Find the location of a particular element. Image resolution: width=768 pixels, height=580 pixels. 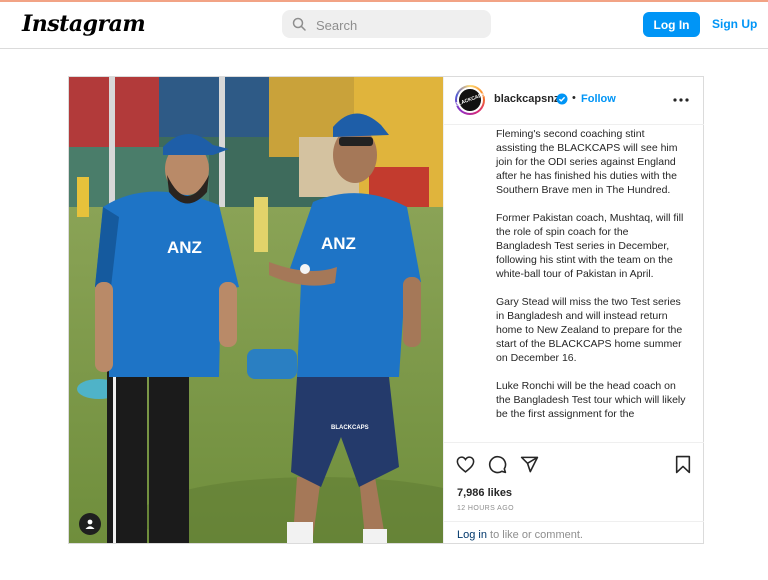

avatar-frame: BLACKCAPS is located at coordinates (470, 100).